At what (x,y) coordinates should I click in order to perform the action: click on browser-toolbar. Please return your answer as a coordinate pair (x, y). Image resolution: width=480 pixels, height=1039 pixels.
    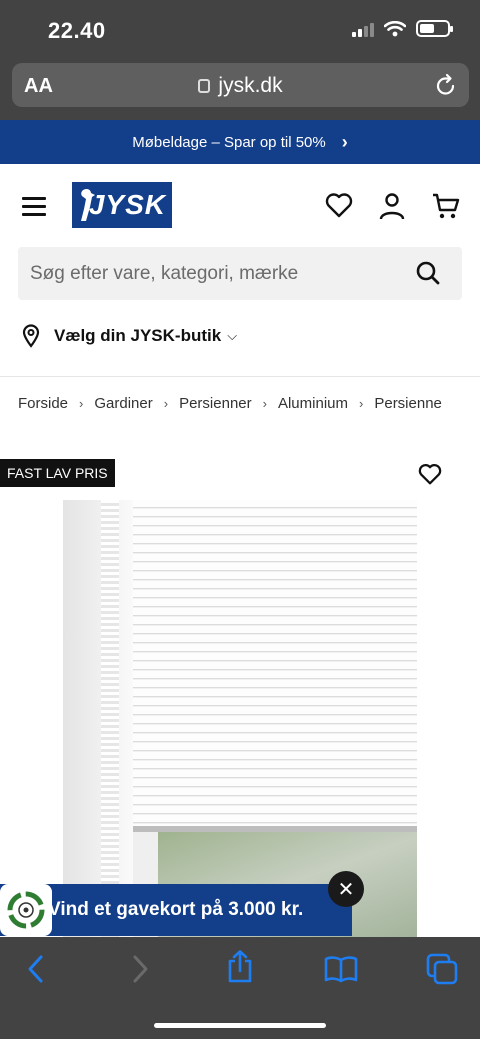
    Looking at the image, I should click on (240, 988).